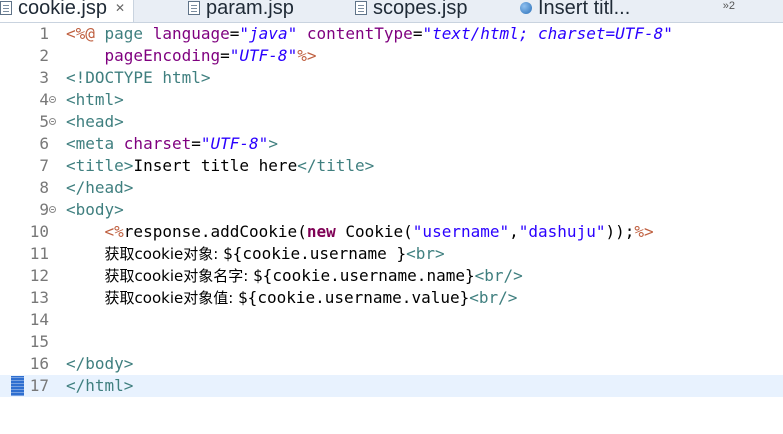 This screenshot has width=783, height=434. What do you see at coordinates (620, 231) in the screenshot?
I see `code-token: ));` at bounding box center [620, 231].